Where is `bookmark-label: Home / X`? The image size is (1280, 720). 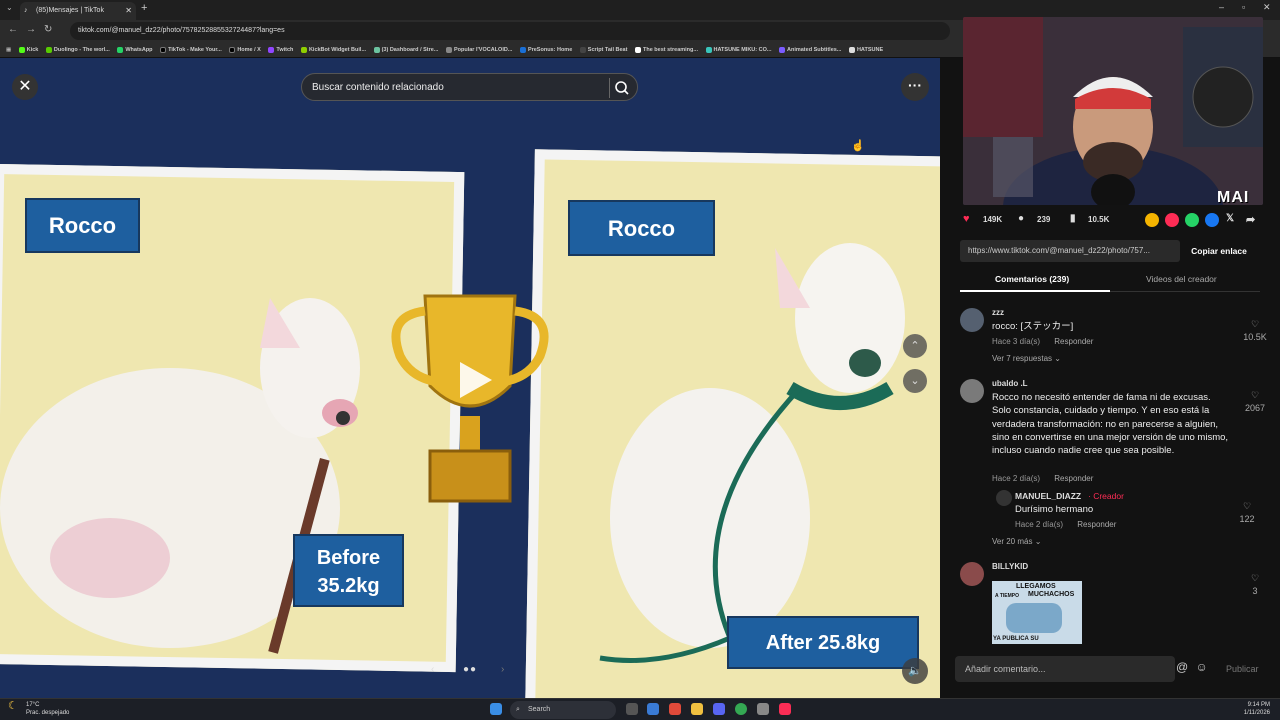 bookmark-label: Home / X is located at coordinates (249, 50).